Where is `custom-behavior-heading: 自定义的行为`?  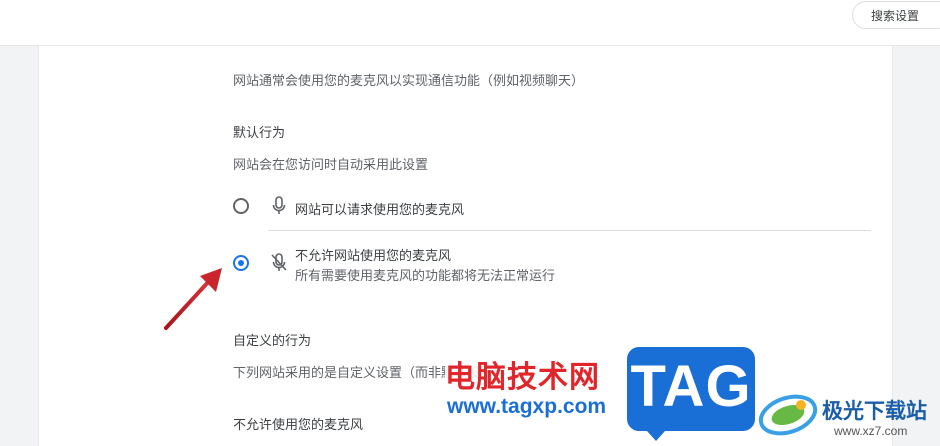
custom-behavior-heading: 自定义的行为 is located at coordinates (272, 340).